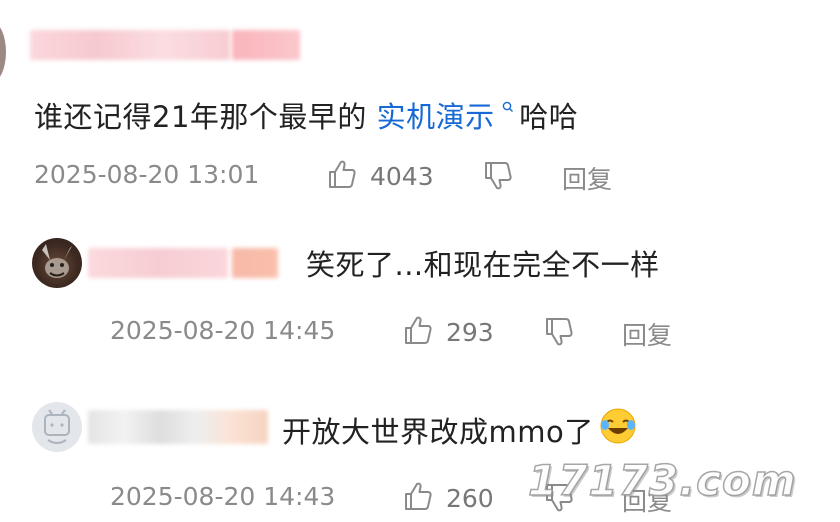 The width and height of the screenshot is (840, 522). I want to click on comment-text: 开放大世界改成mmo了, so click(460, 429).